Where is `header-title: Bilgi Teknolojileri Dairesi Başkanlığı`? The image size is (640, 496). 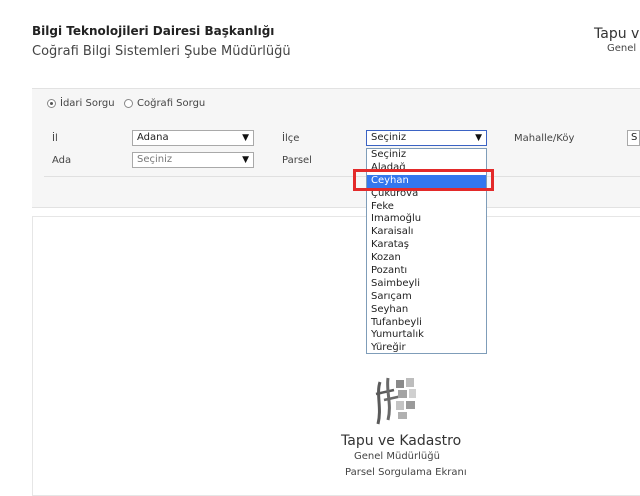 header-title: Bilgi Teknolojileri Dairesi Başkanlığı is located at coordinates (153, 31).